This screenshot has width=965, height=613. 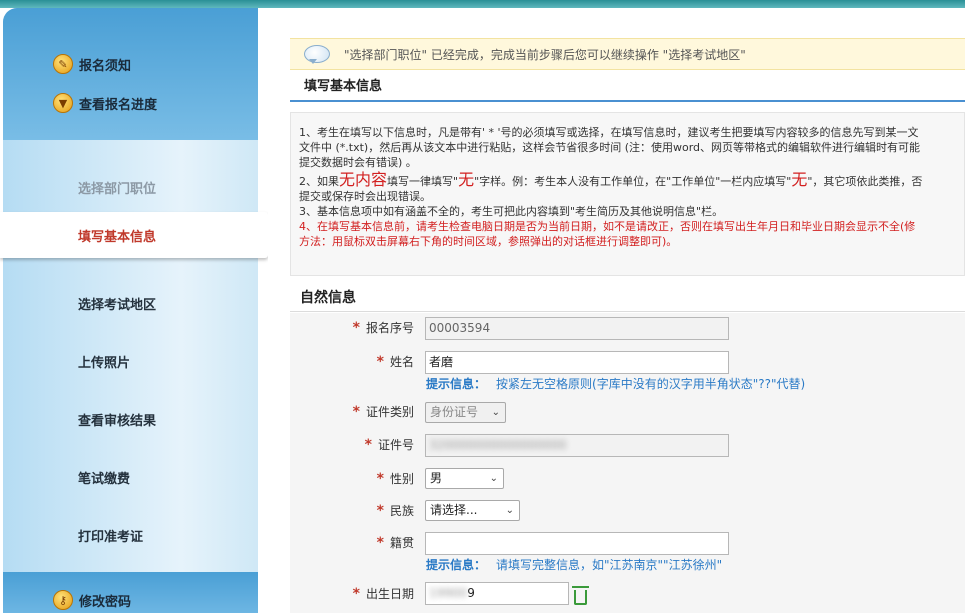 What do you see at coordinates (627, 298) in the screenshot?
I see `form-section-title: 自然信息` at bounding box center [627, 298].